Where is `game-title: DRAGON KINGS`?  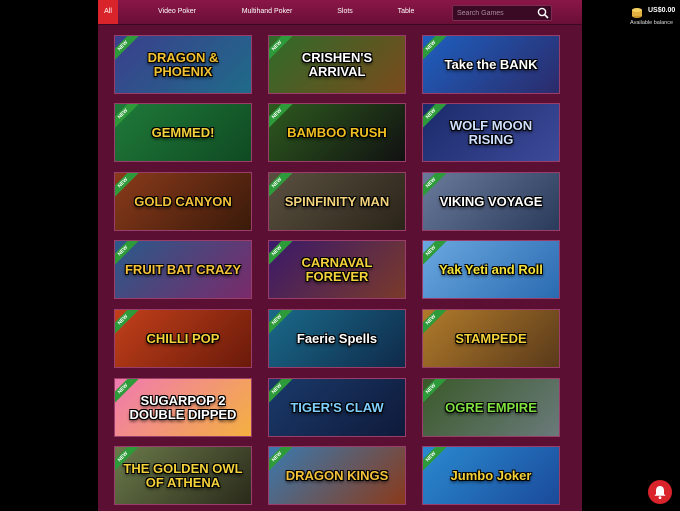 game-title: DRAGON KINGS is located at coordinates (337, 475).